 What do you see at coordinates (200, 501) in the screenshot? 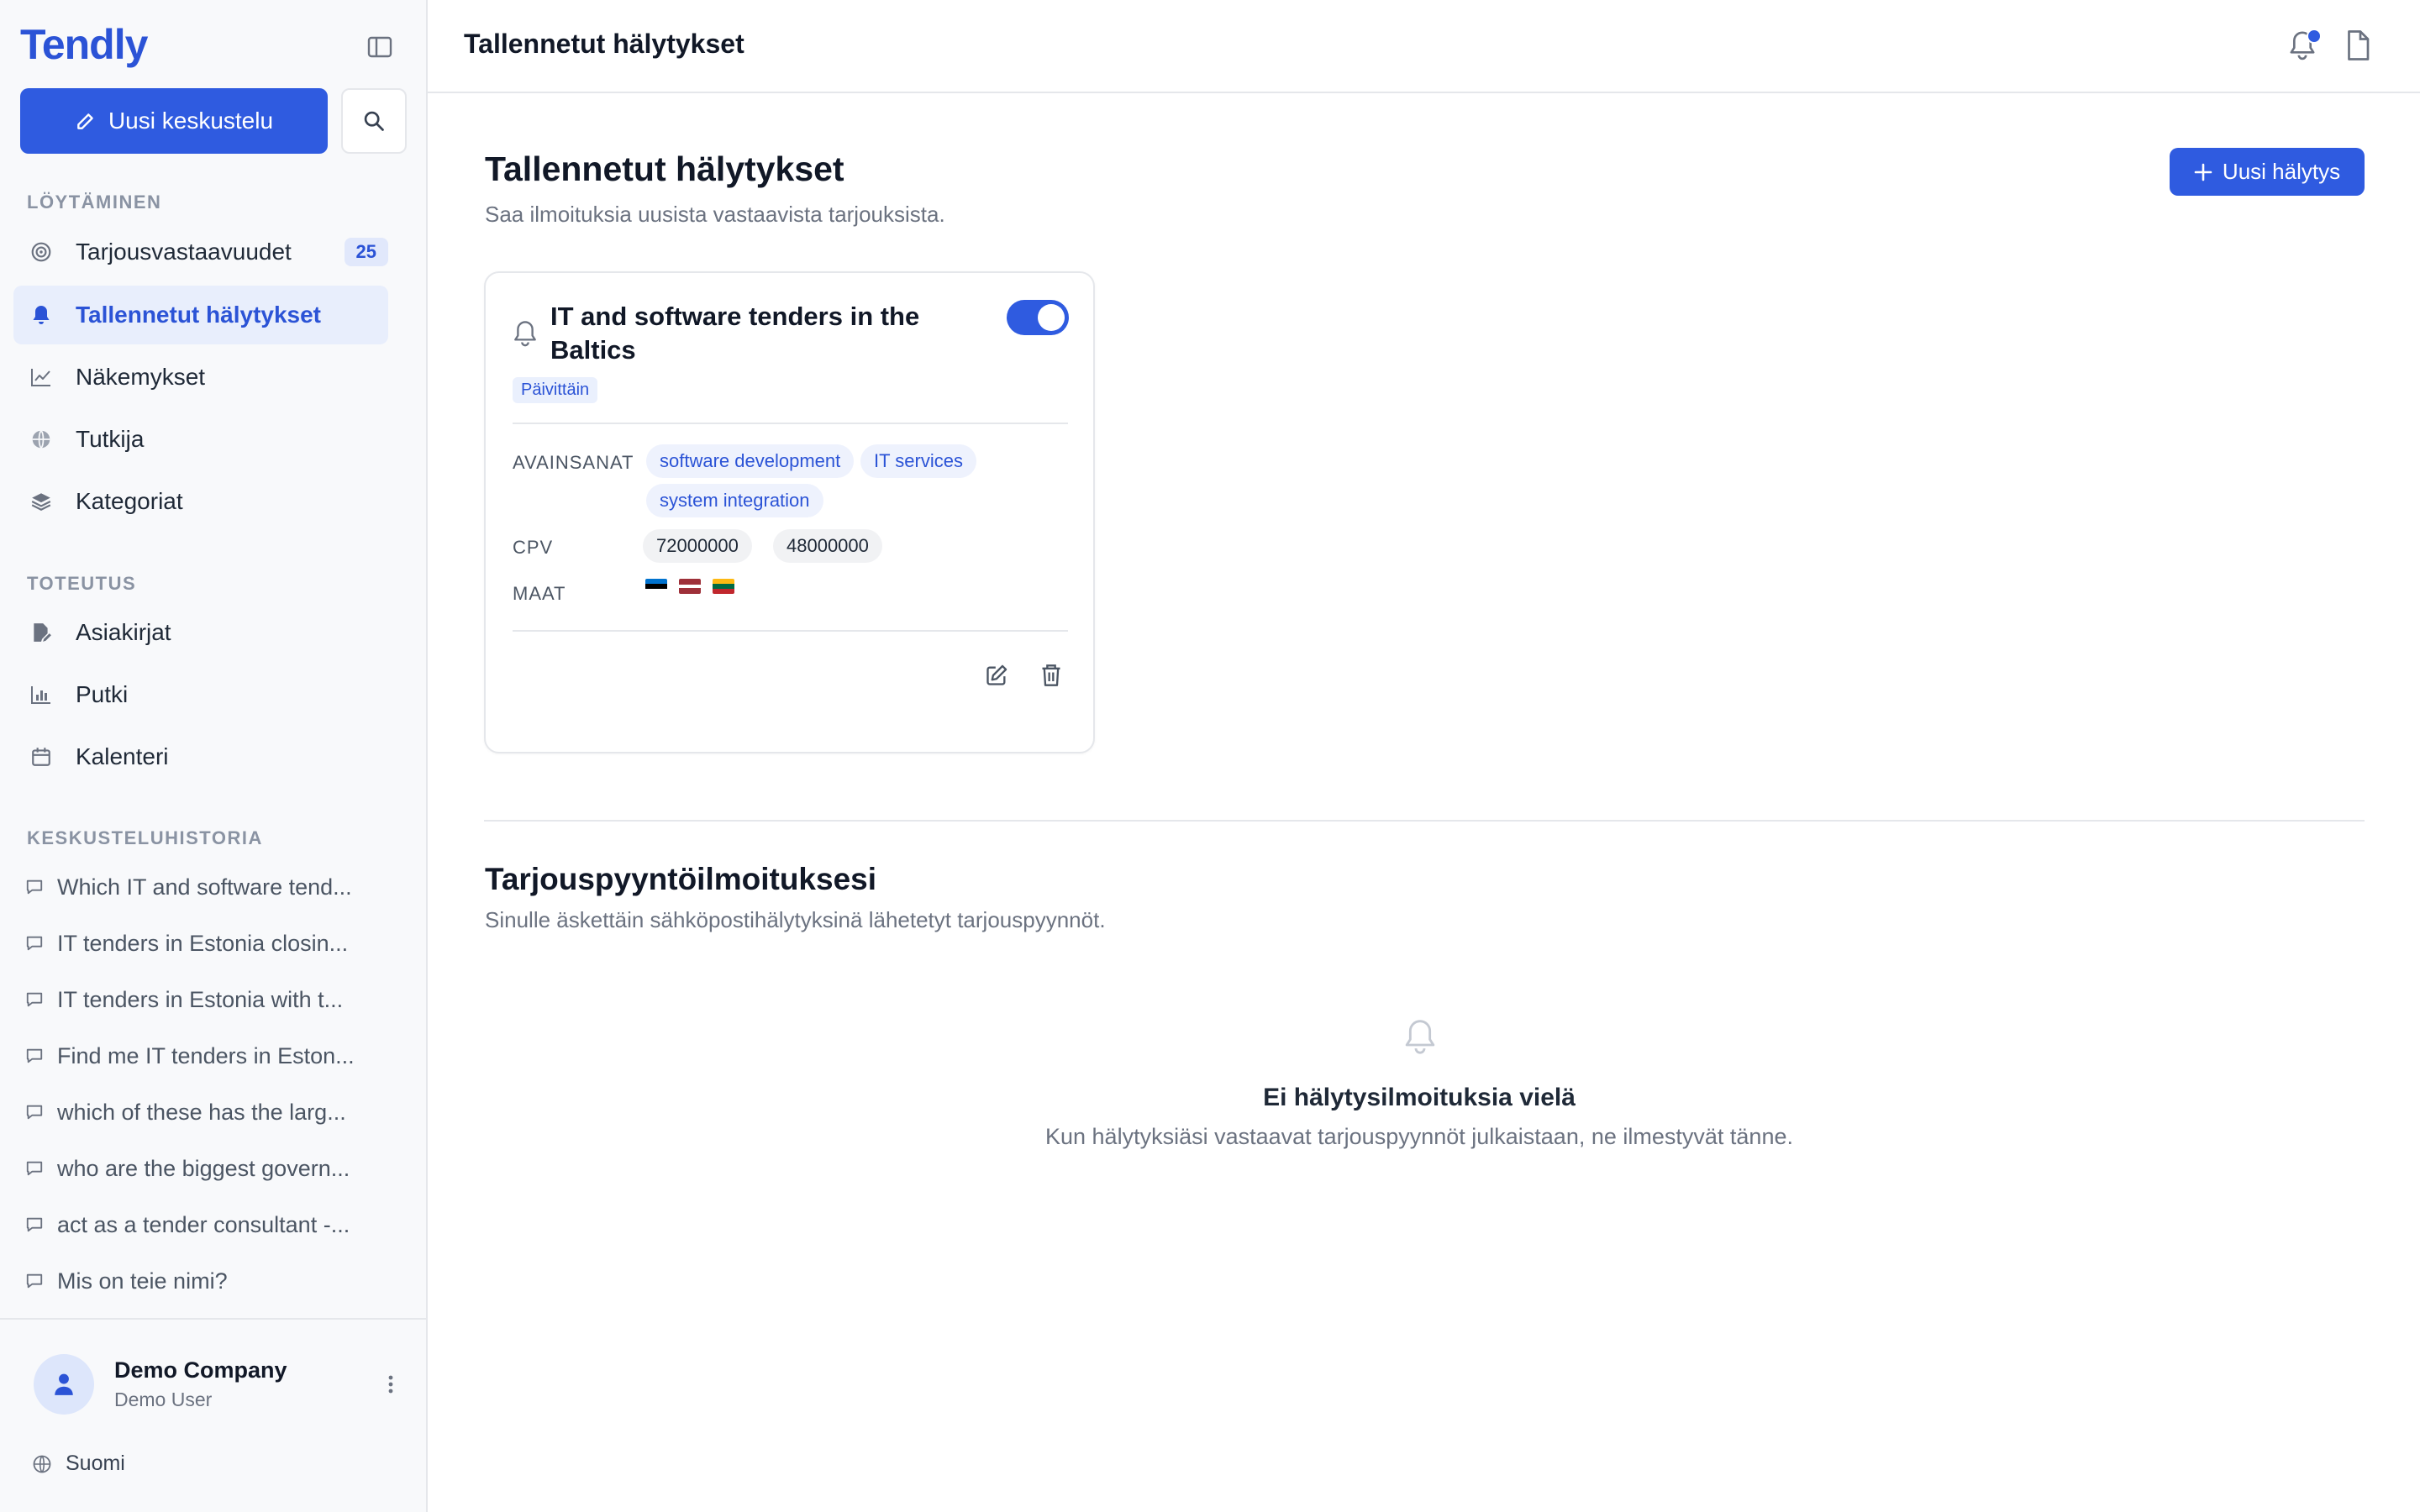
I see `sidebar-item-categories: Kategoriat` at bounding box center [200, 501].